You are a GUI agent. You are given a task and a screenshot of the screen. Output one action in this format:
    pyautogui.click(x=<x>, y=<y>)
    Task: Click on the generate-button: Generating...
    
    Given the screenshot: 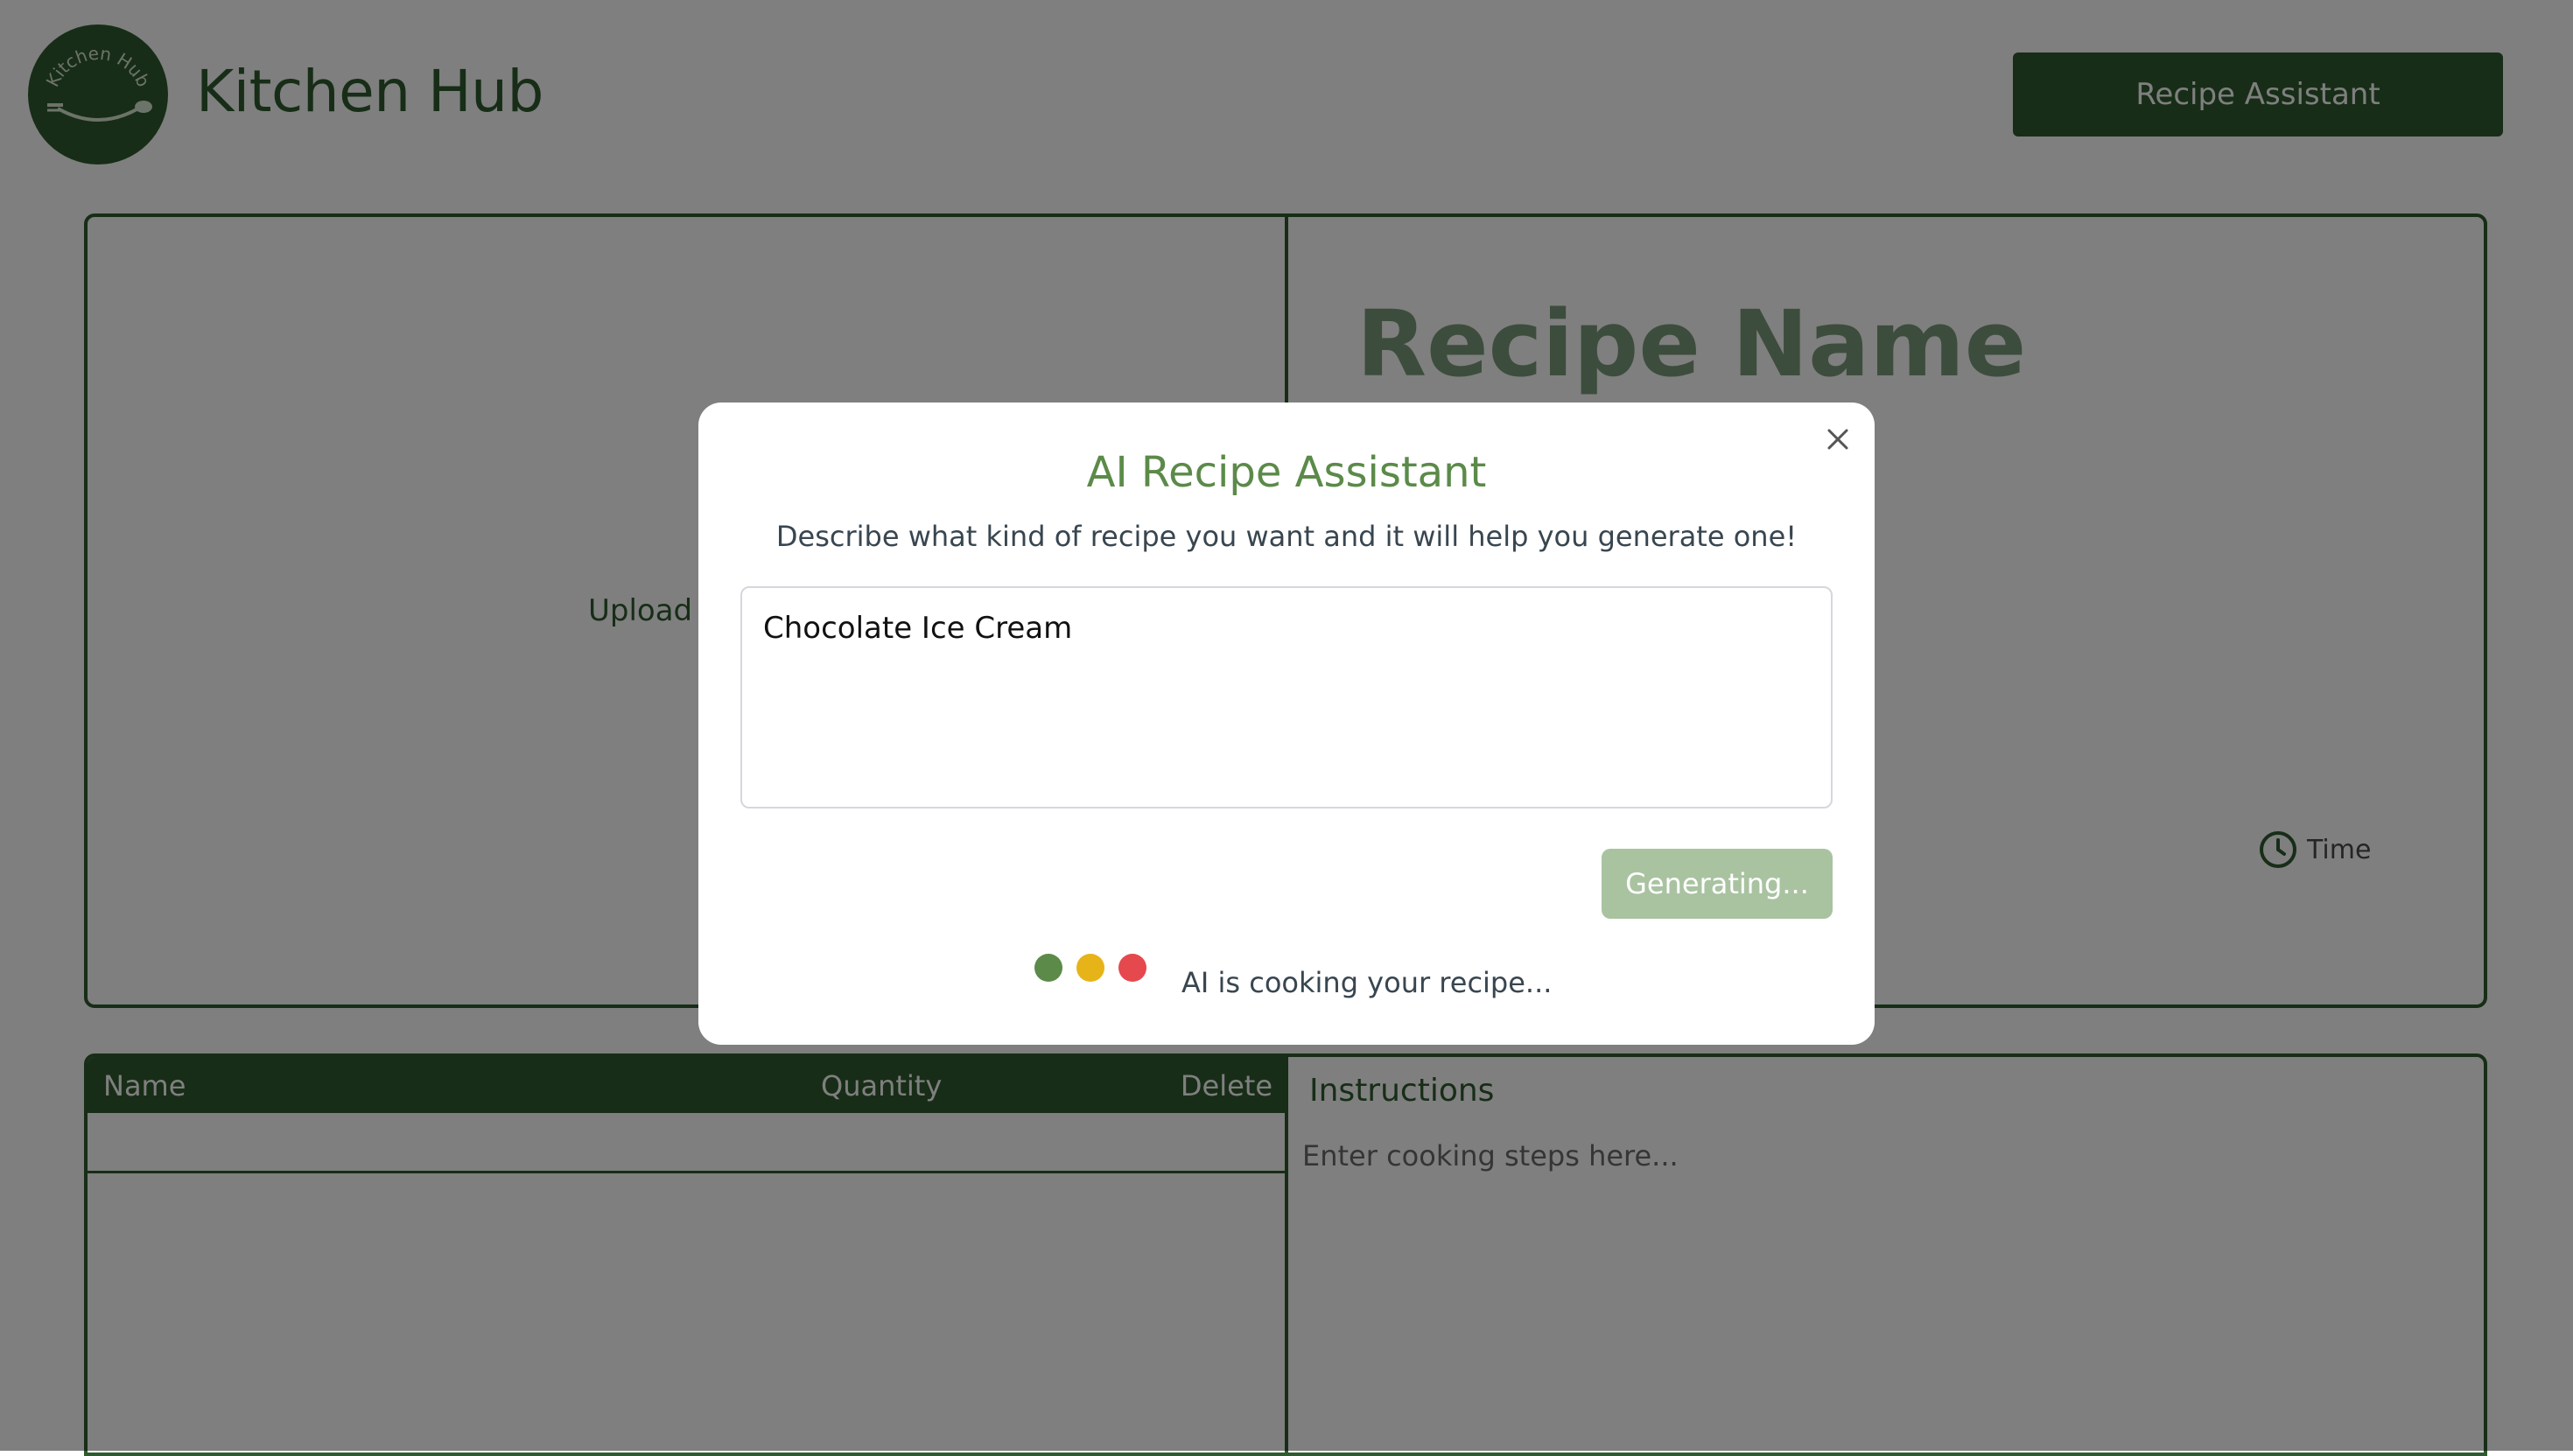 What is the action you would take?
    pyautogui.click(x=1717, y=884)
    